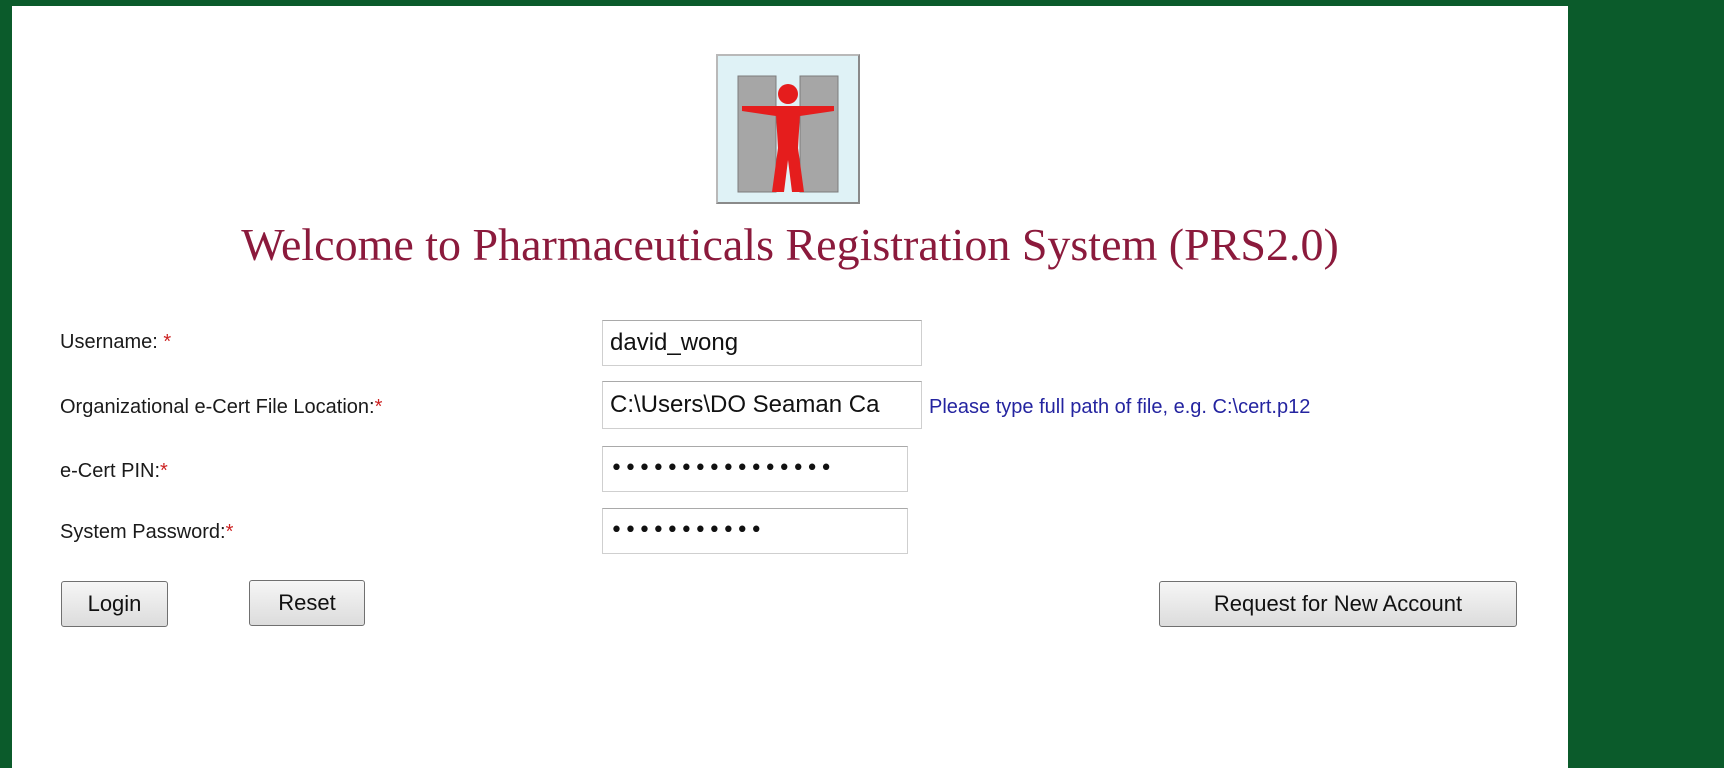 The height and width of the screenshot is (768, 1724). I want to click on cert-location-label: Organizational e-Cert File Location:*, so click(221, 407).